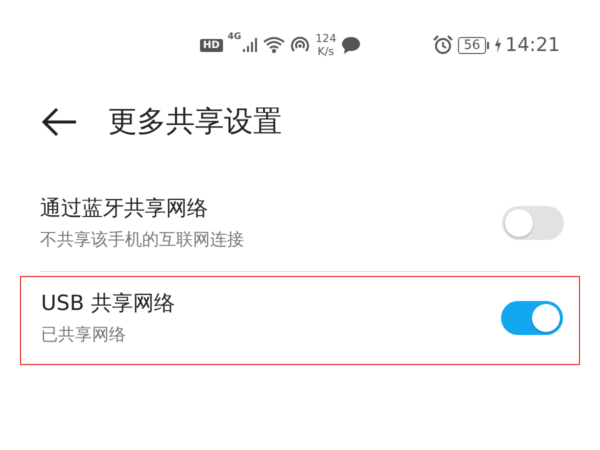  Describe the element at coordinates (211, 45) in the screenshot. I see `hd-badge: HD` at that location.